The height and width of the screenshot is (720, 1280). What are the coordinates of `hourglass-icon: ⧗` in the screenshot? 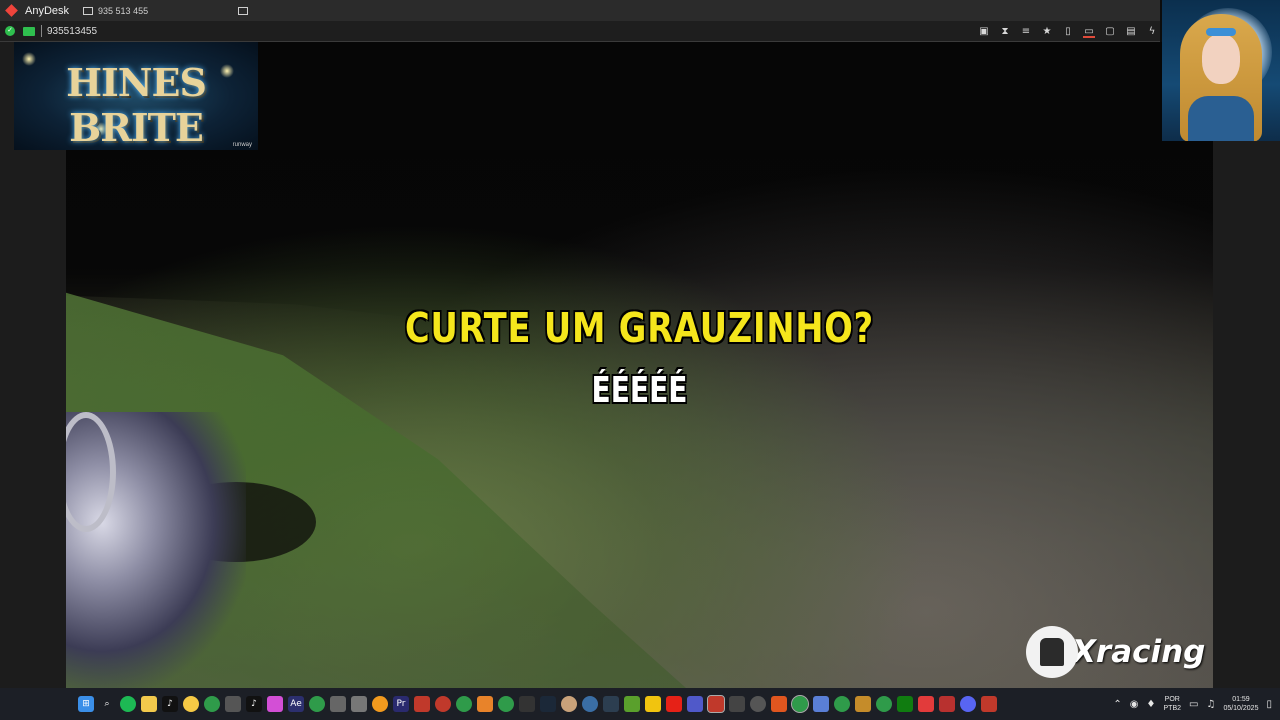 It's located at (1005, 32).